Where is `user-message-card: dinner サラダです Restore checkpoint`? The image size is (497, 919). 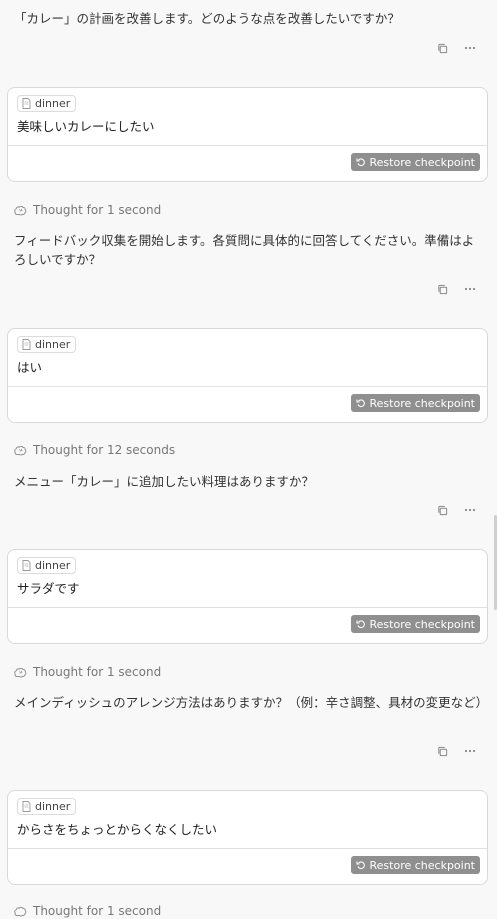
user-message-card: dinner サラダです Restore checkpoint is located at coordinates (247, 596).